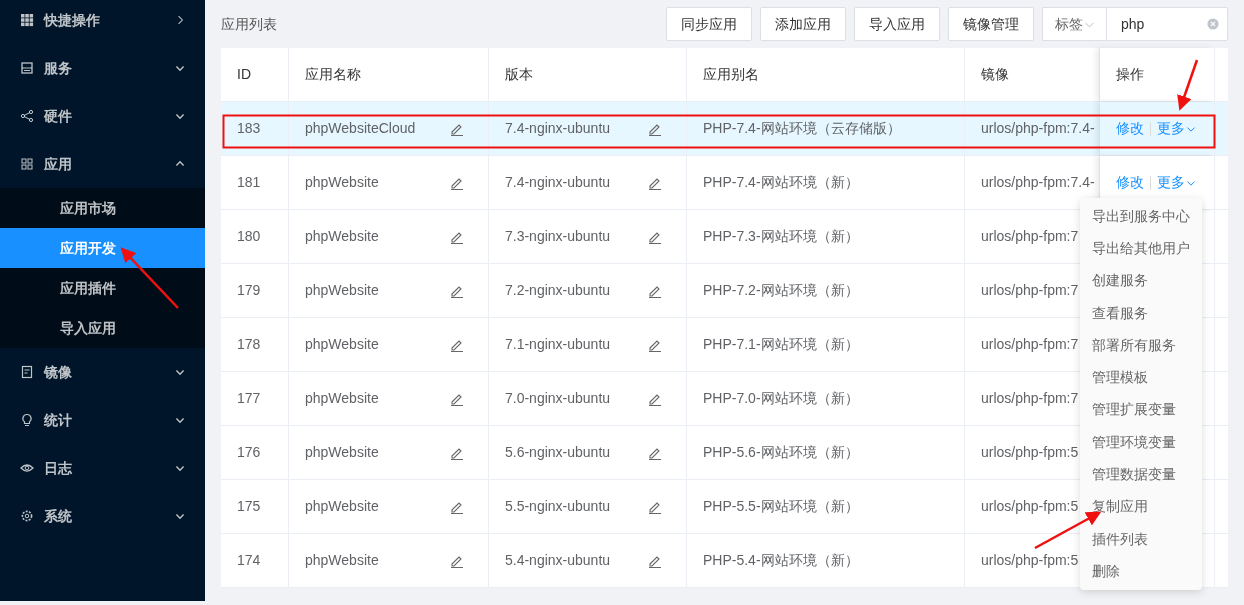 The width and height of the screenshot is (1244, 605). What do you see at coordinates (255, 74) in the screenshot?
I see `column-header: ID` at bounding box center [255, 74].